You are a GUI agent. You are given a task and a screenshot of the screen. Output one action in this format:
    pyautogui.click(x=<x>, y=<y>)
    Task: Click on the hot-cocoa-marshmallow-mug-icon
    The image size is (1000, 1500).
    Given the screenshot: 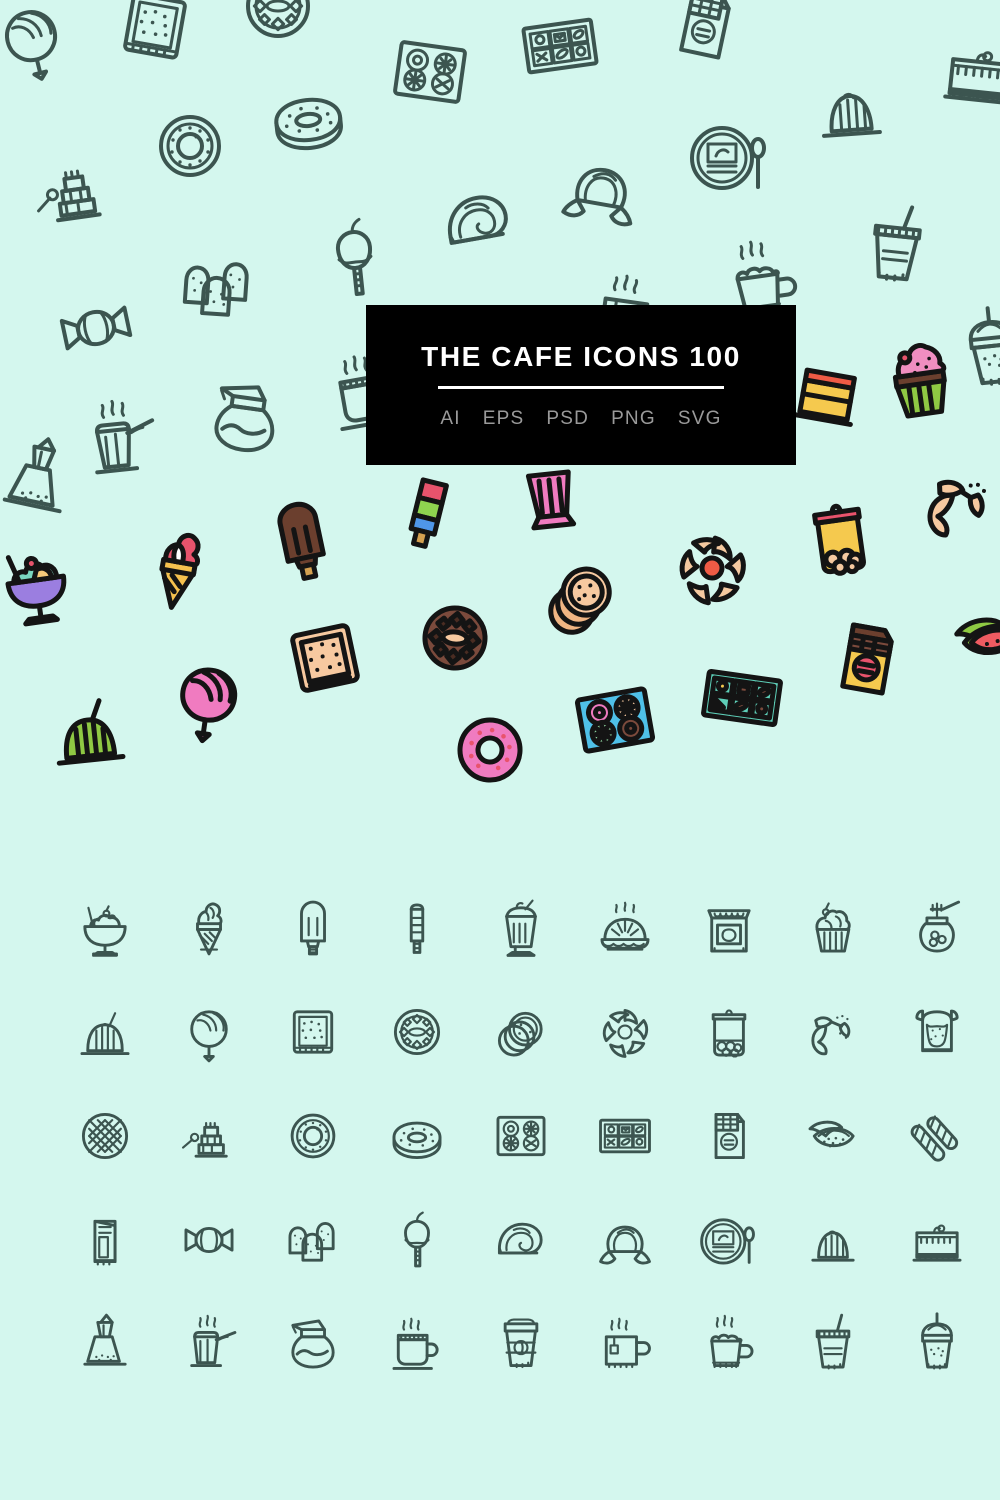 What is the action you would take?
    pyautogui.click(x=729, y=1344)
    